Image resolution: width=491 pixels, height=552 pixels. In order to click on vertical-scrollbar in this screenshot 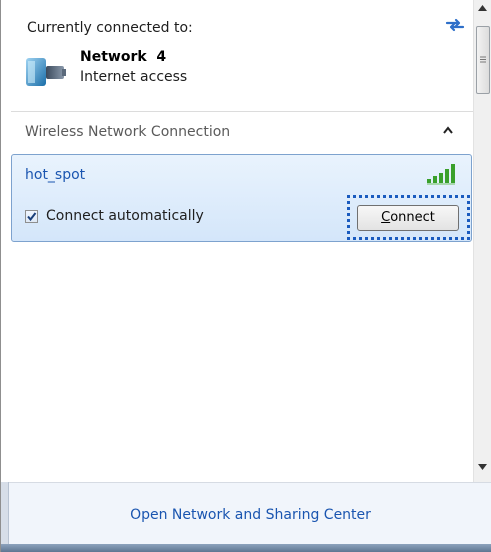, I will do `click(482, 241)`.